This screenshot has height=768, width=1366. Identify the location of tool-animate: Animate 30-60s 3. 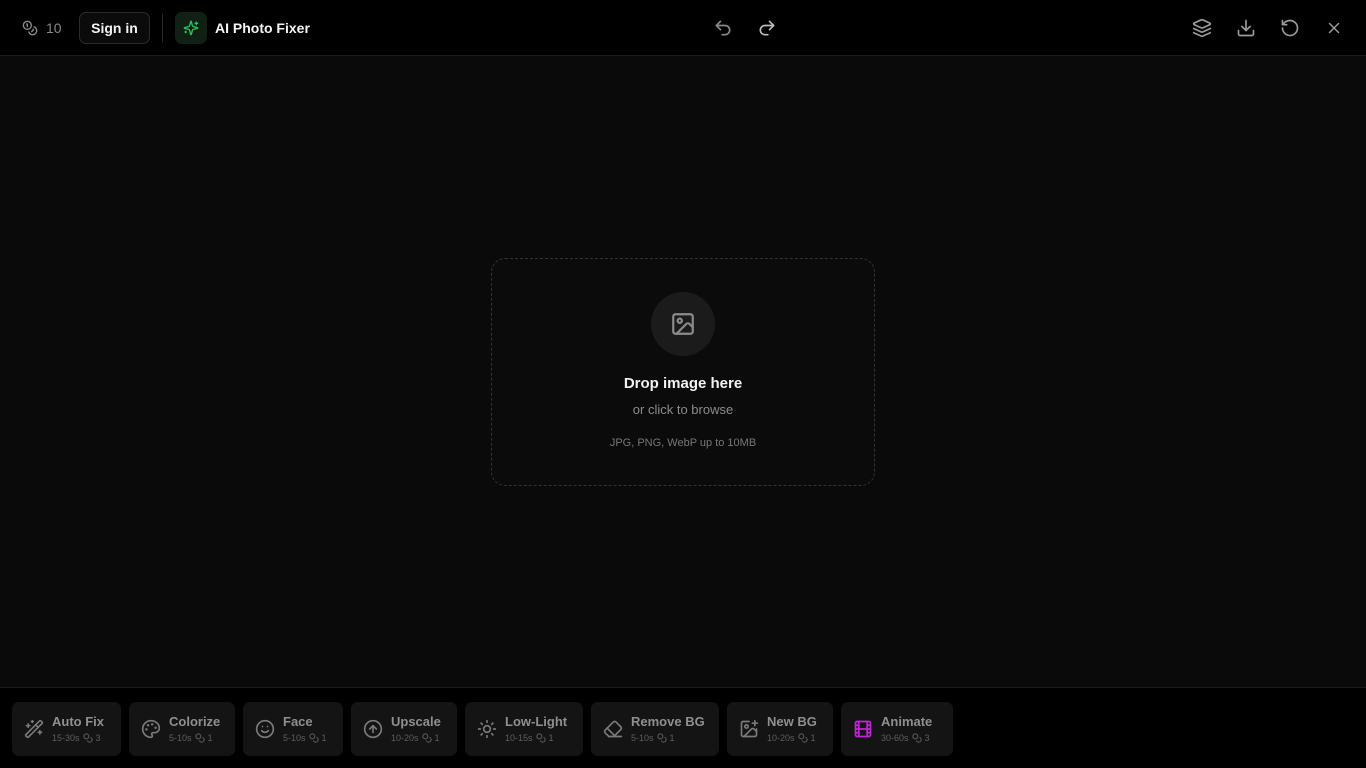
(897, 729).